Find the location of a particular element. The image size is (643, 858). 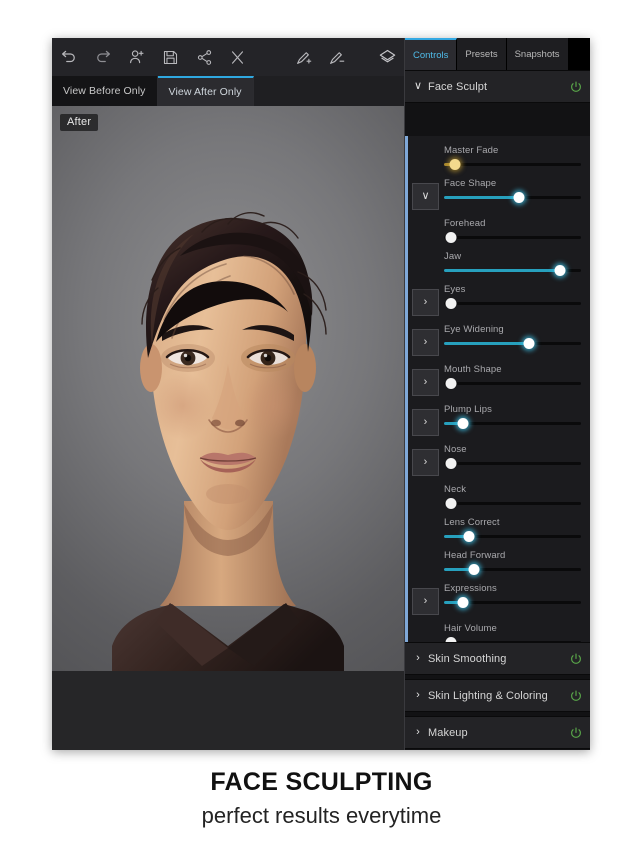

control-row-eyes: › Eyes is located at coordinates (499, 299).